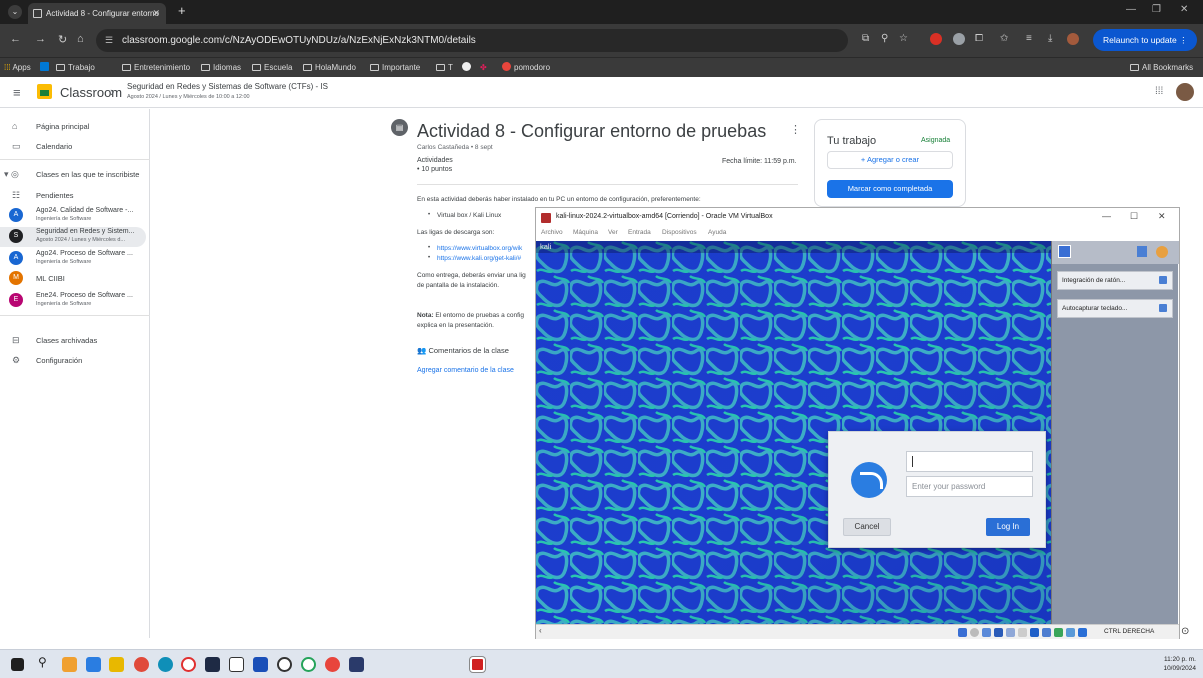 The height and width of the screenshot is (678, 1203). What do you see at coordinates (998, 632) in the screenshot?
I see `network-status-icon` at bounding box center [998, 632].